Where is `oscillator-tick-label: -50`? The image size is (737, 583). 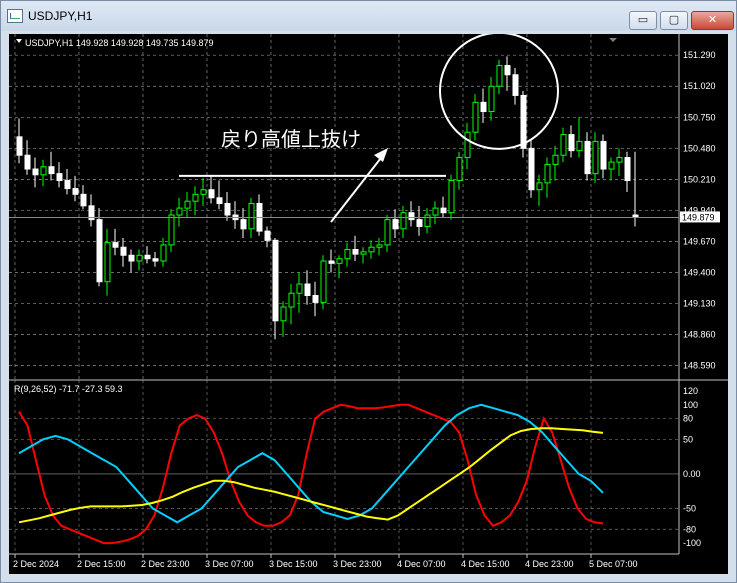
oscillator-tick-label: -50 is located at coordinates (689, 509).